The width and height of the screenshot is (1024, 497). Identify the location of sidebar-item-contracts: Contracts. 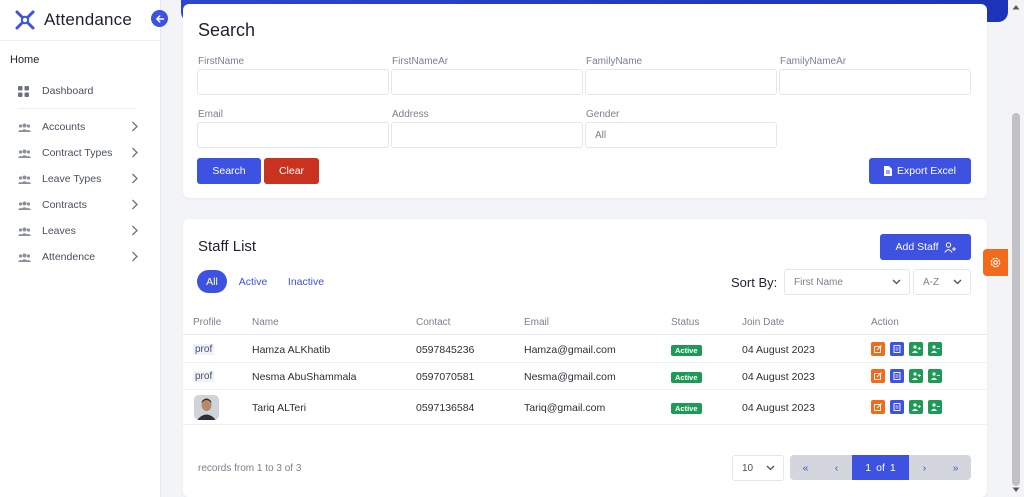
(80, 205).